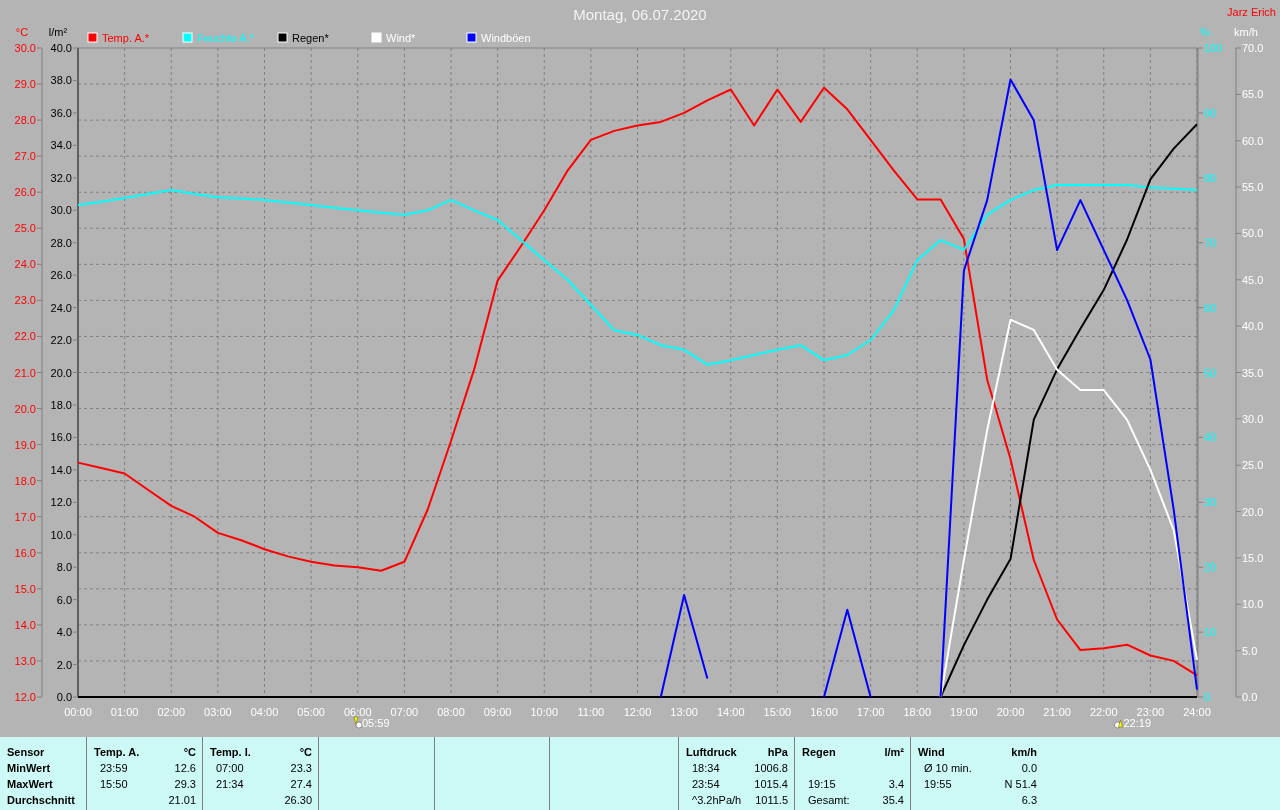 Image resolution: width=1280 pixels, height=810 pixels. Describe the element at coordinates (1253, 94) in the screenshot. I see `axis-tick-label: 65.0` at that location.